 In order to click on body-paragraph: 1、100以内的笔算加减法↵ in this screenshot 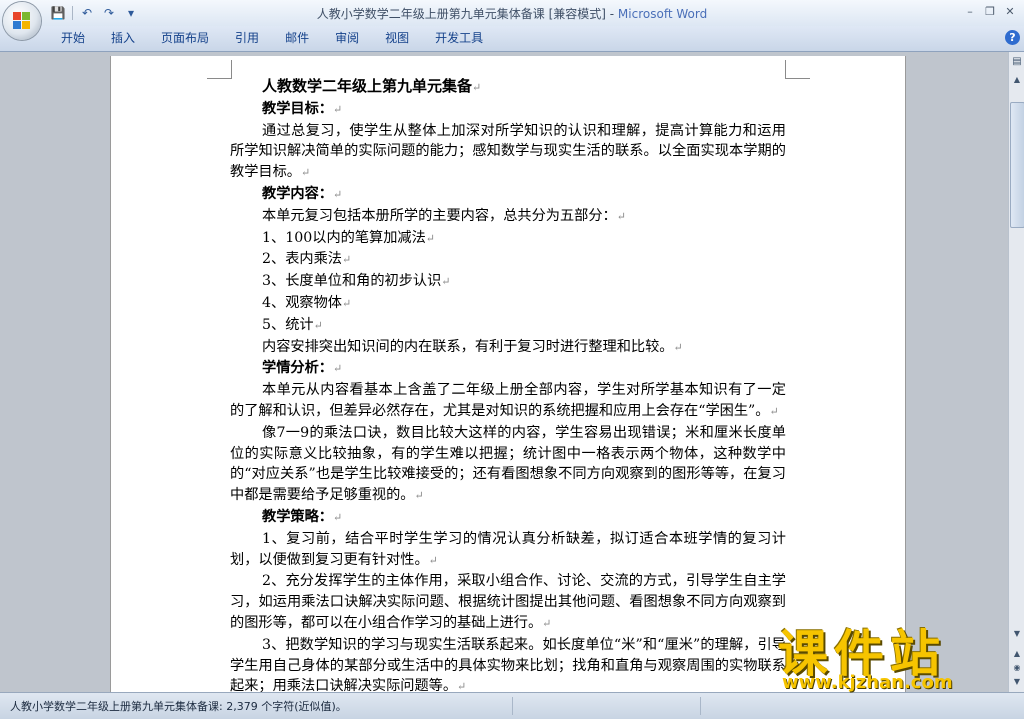, I will do `click(508, 239)`.